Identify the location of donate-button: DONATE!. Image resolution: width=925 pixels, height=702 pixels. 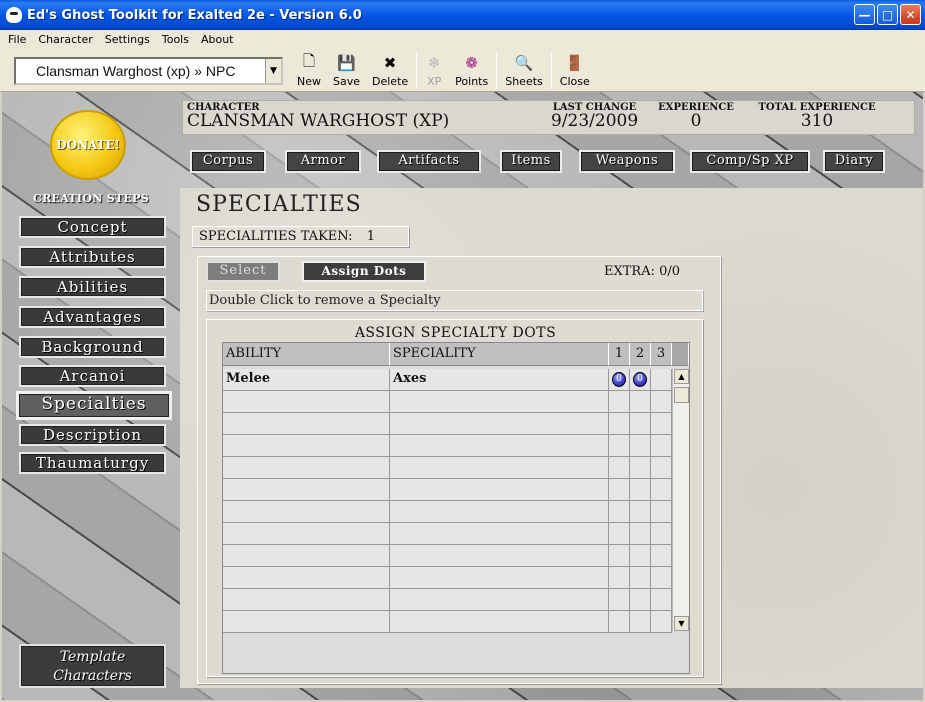
(88, 145).